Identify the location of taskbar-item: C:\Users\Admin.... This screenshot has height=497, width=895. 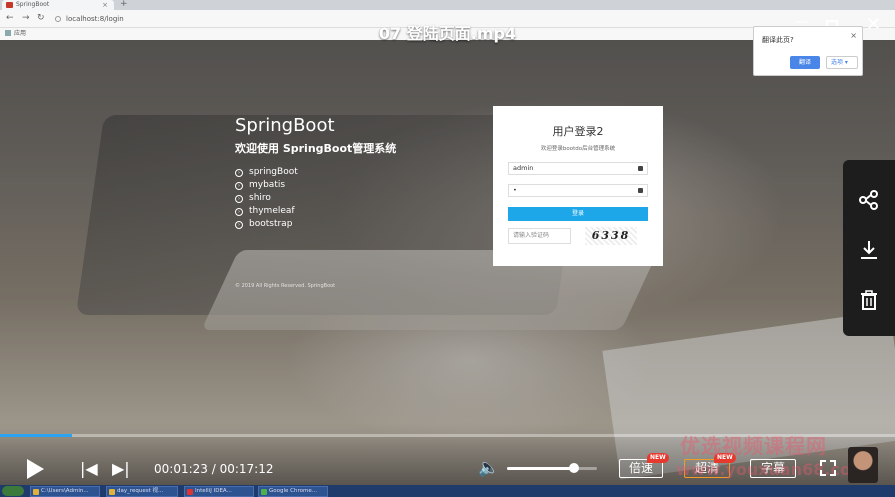
(65, 491).